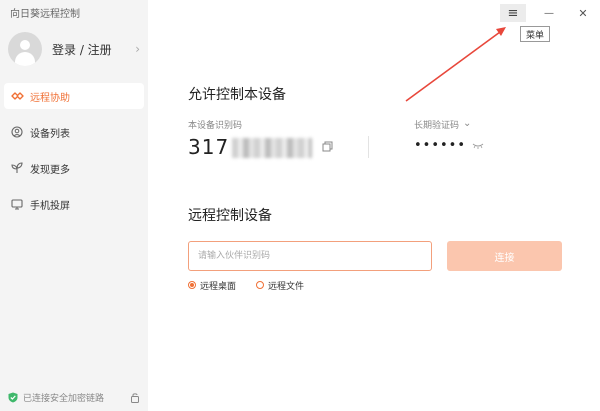  What do you see at coordinates (50, 206) in the screenshot?
I see `sidebar-item-label: 手机投屏` at bounding box center [50, 206].